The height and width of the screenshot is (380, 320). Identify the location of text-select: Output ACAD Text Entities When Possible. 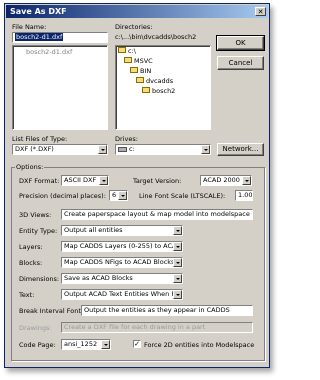
(122, 294).